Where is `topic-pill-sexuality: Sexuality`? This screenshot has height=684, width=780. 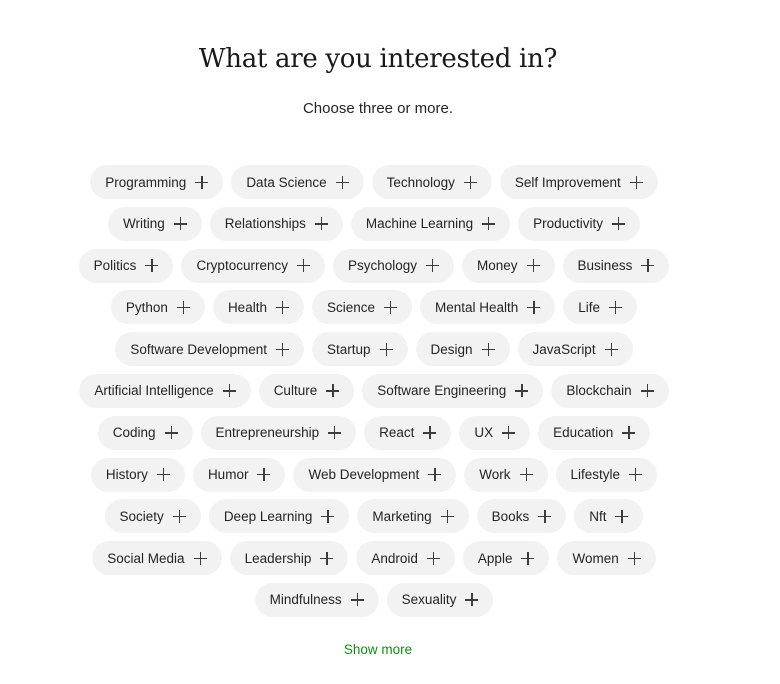
topic-pill-sexuality: Sexuality is located at coordinates (440, 599).